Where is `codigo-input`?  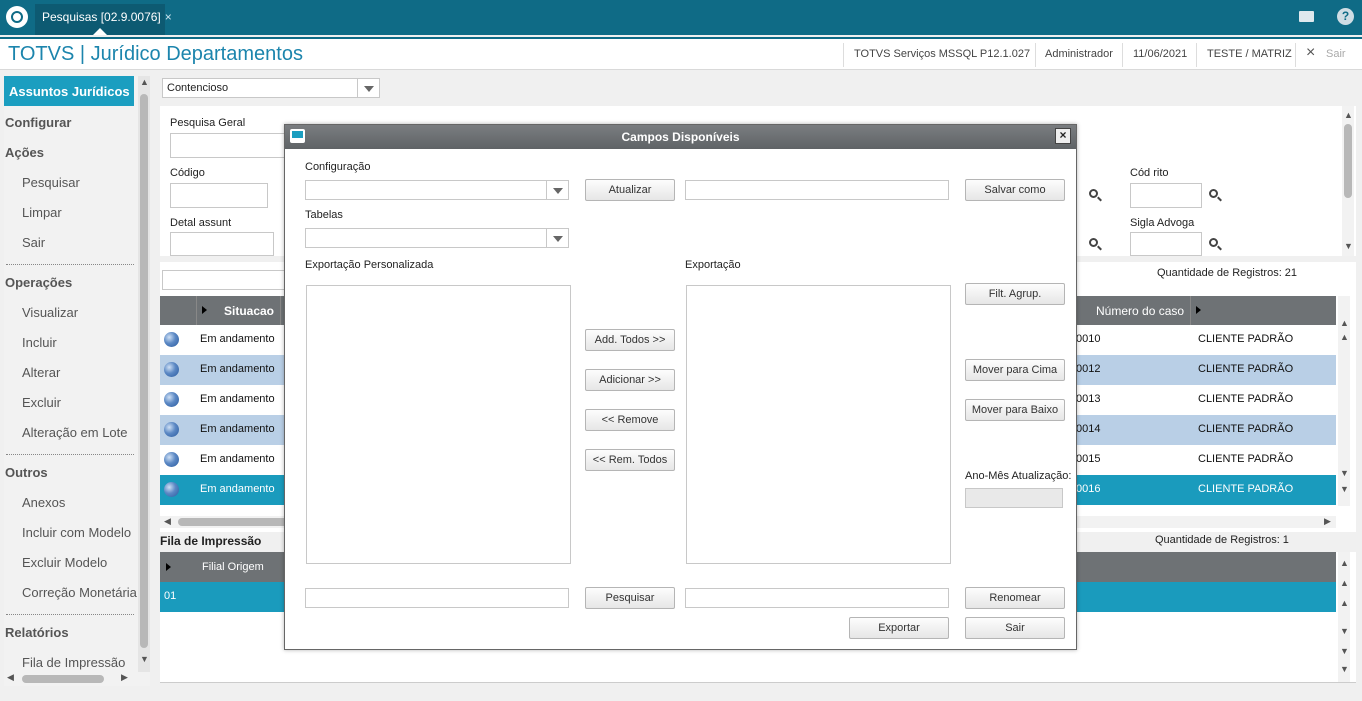 codigo-input is located at coordinates (219, 195).